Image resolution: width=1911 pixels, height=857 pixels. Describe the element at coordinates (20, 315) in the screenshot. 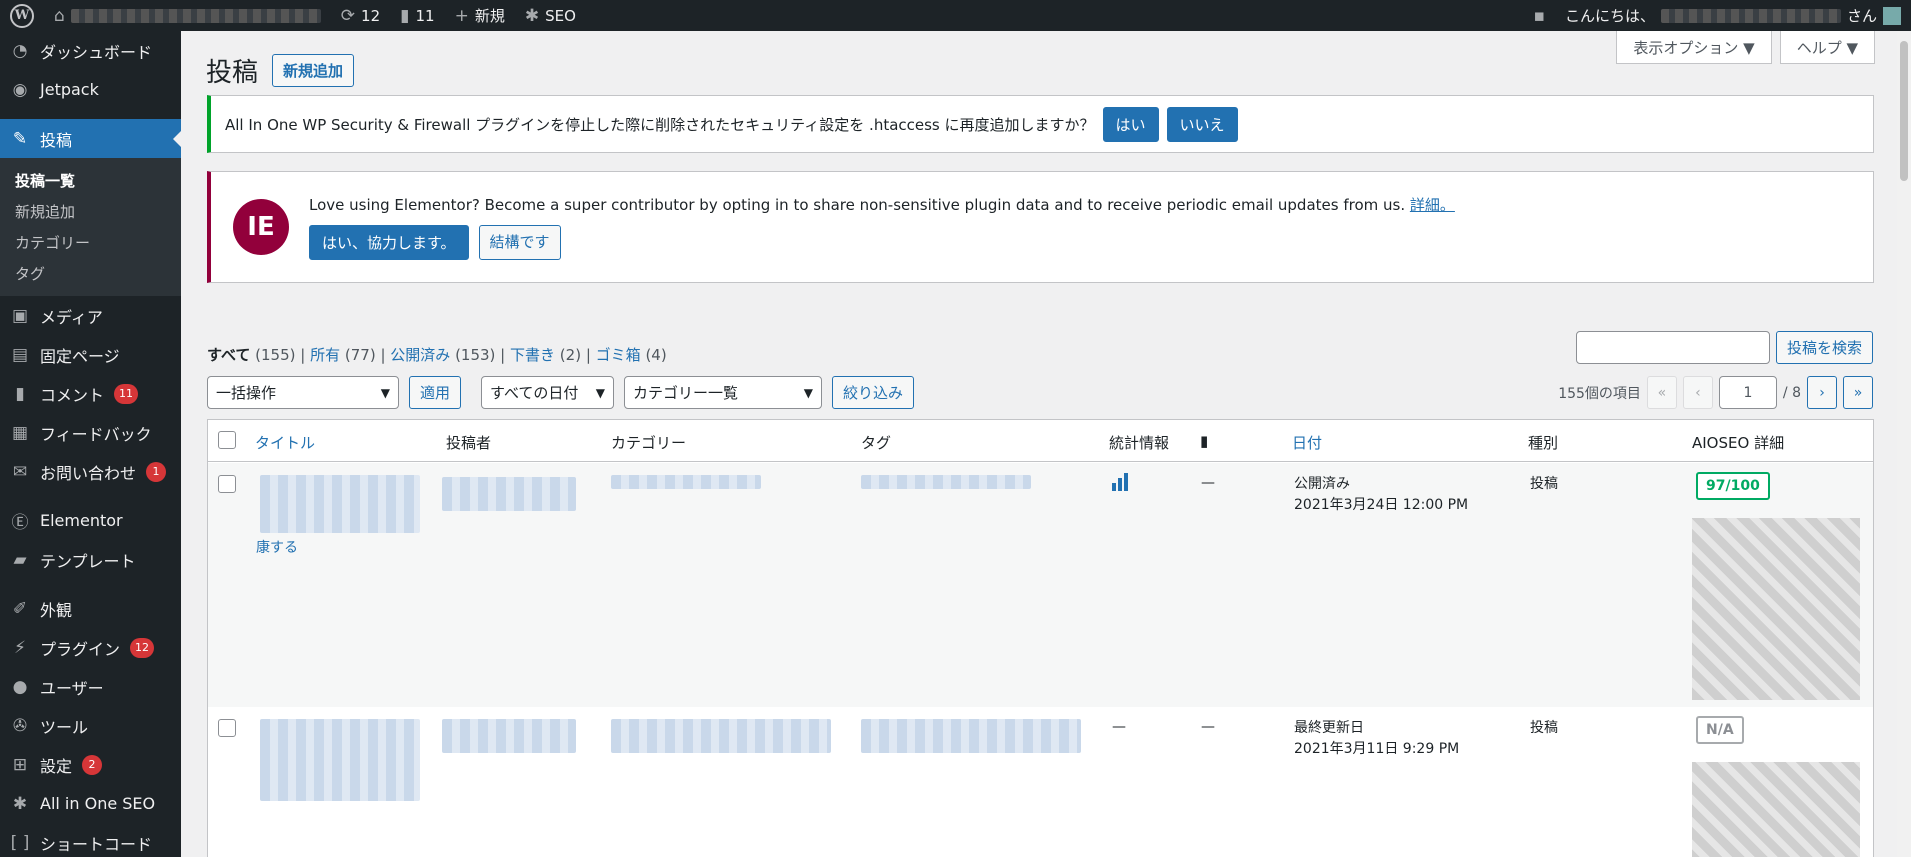

I see `media-icon: ▣` at that location.